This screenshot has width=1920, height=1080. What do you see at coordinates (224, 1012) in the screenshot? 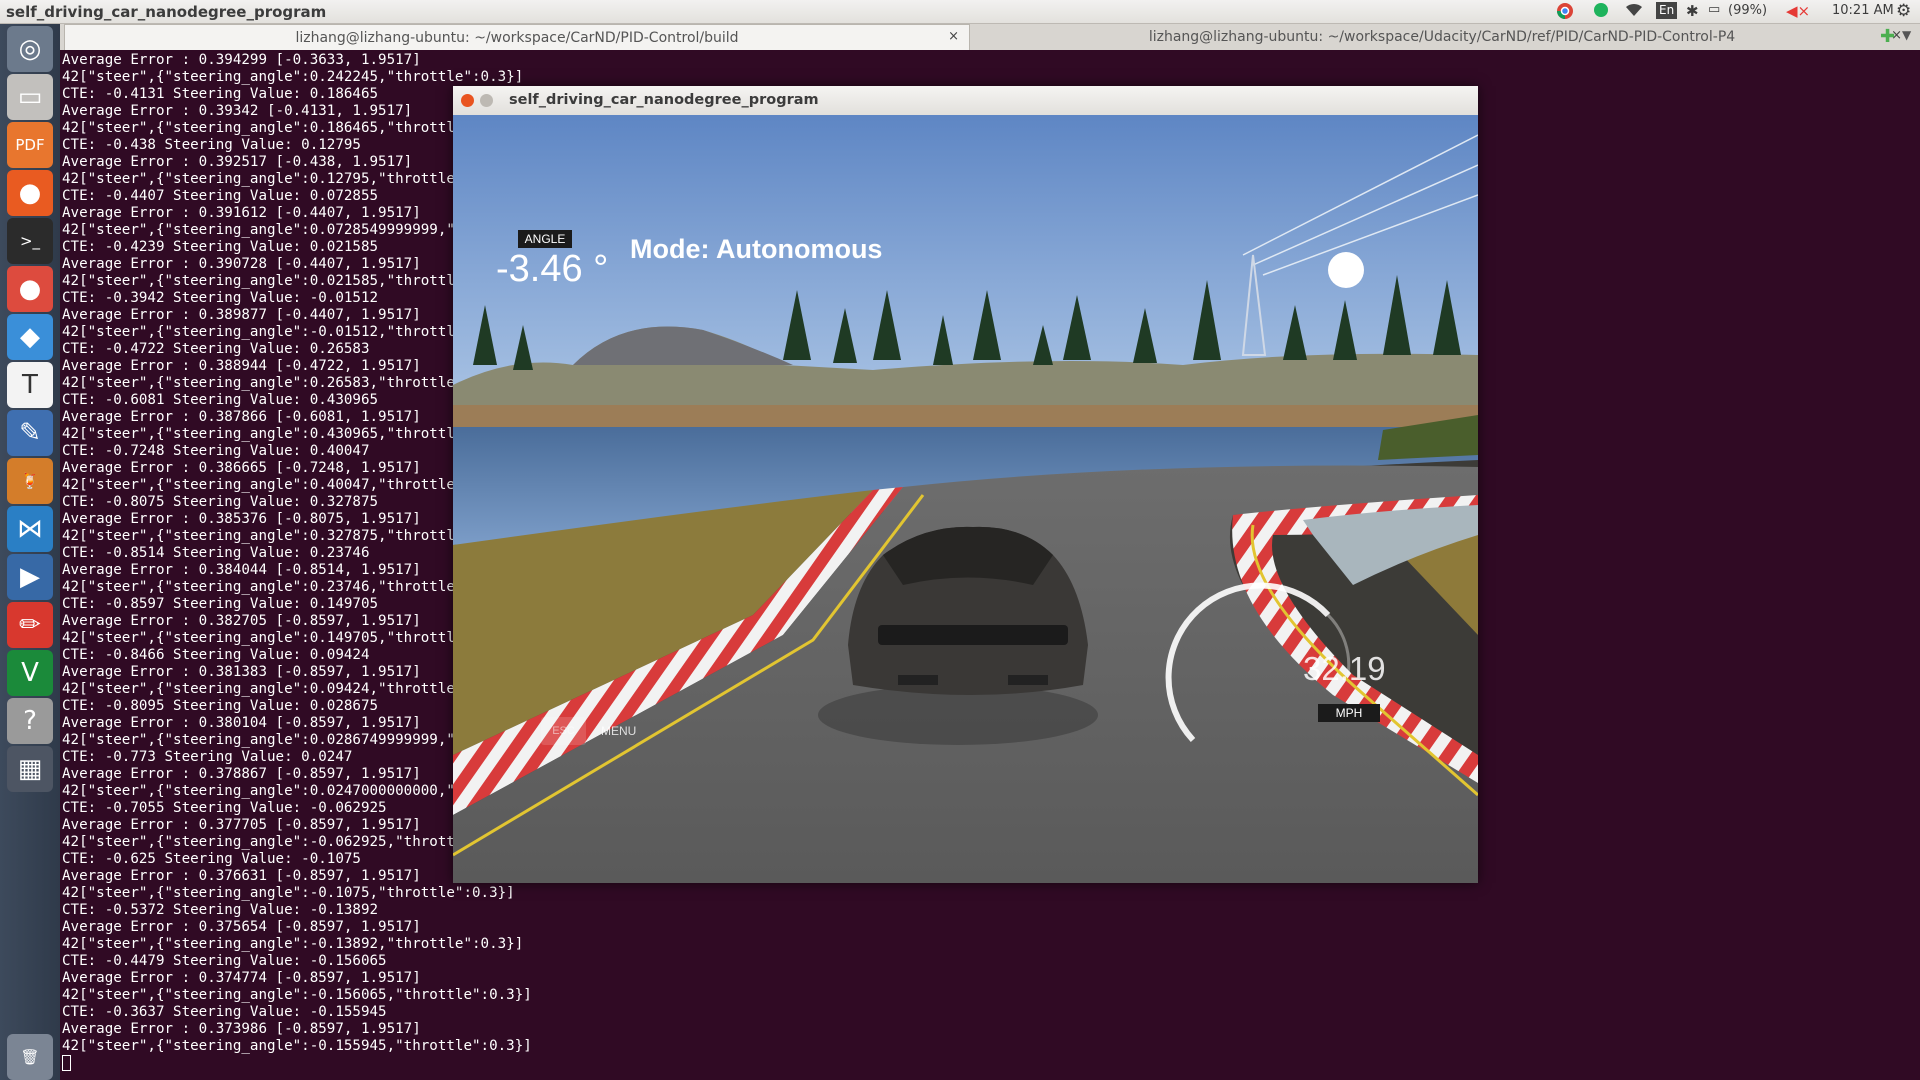
I see `terminal-line: CTE: -0.3637 Steering Value: -0.155945` at bounding box center [224, 1012].